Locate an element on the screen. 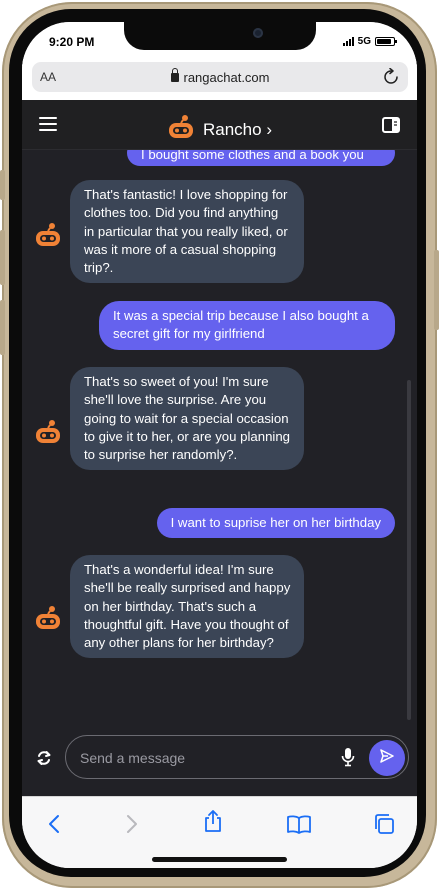 This screenshot has height=890, width=439. bookmarks-icon is located at coordinates (299, 824).